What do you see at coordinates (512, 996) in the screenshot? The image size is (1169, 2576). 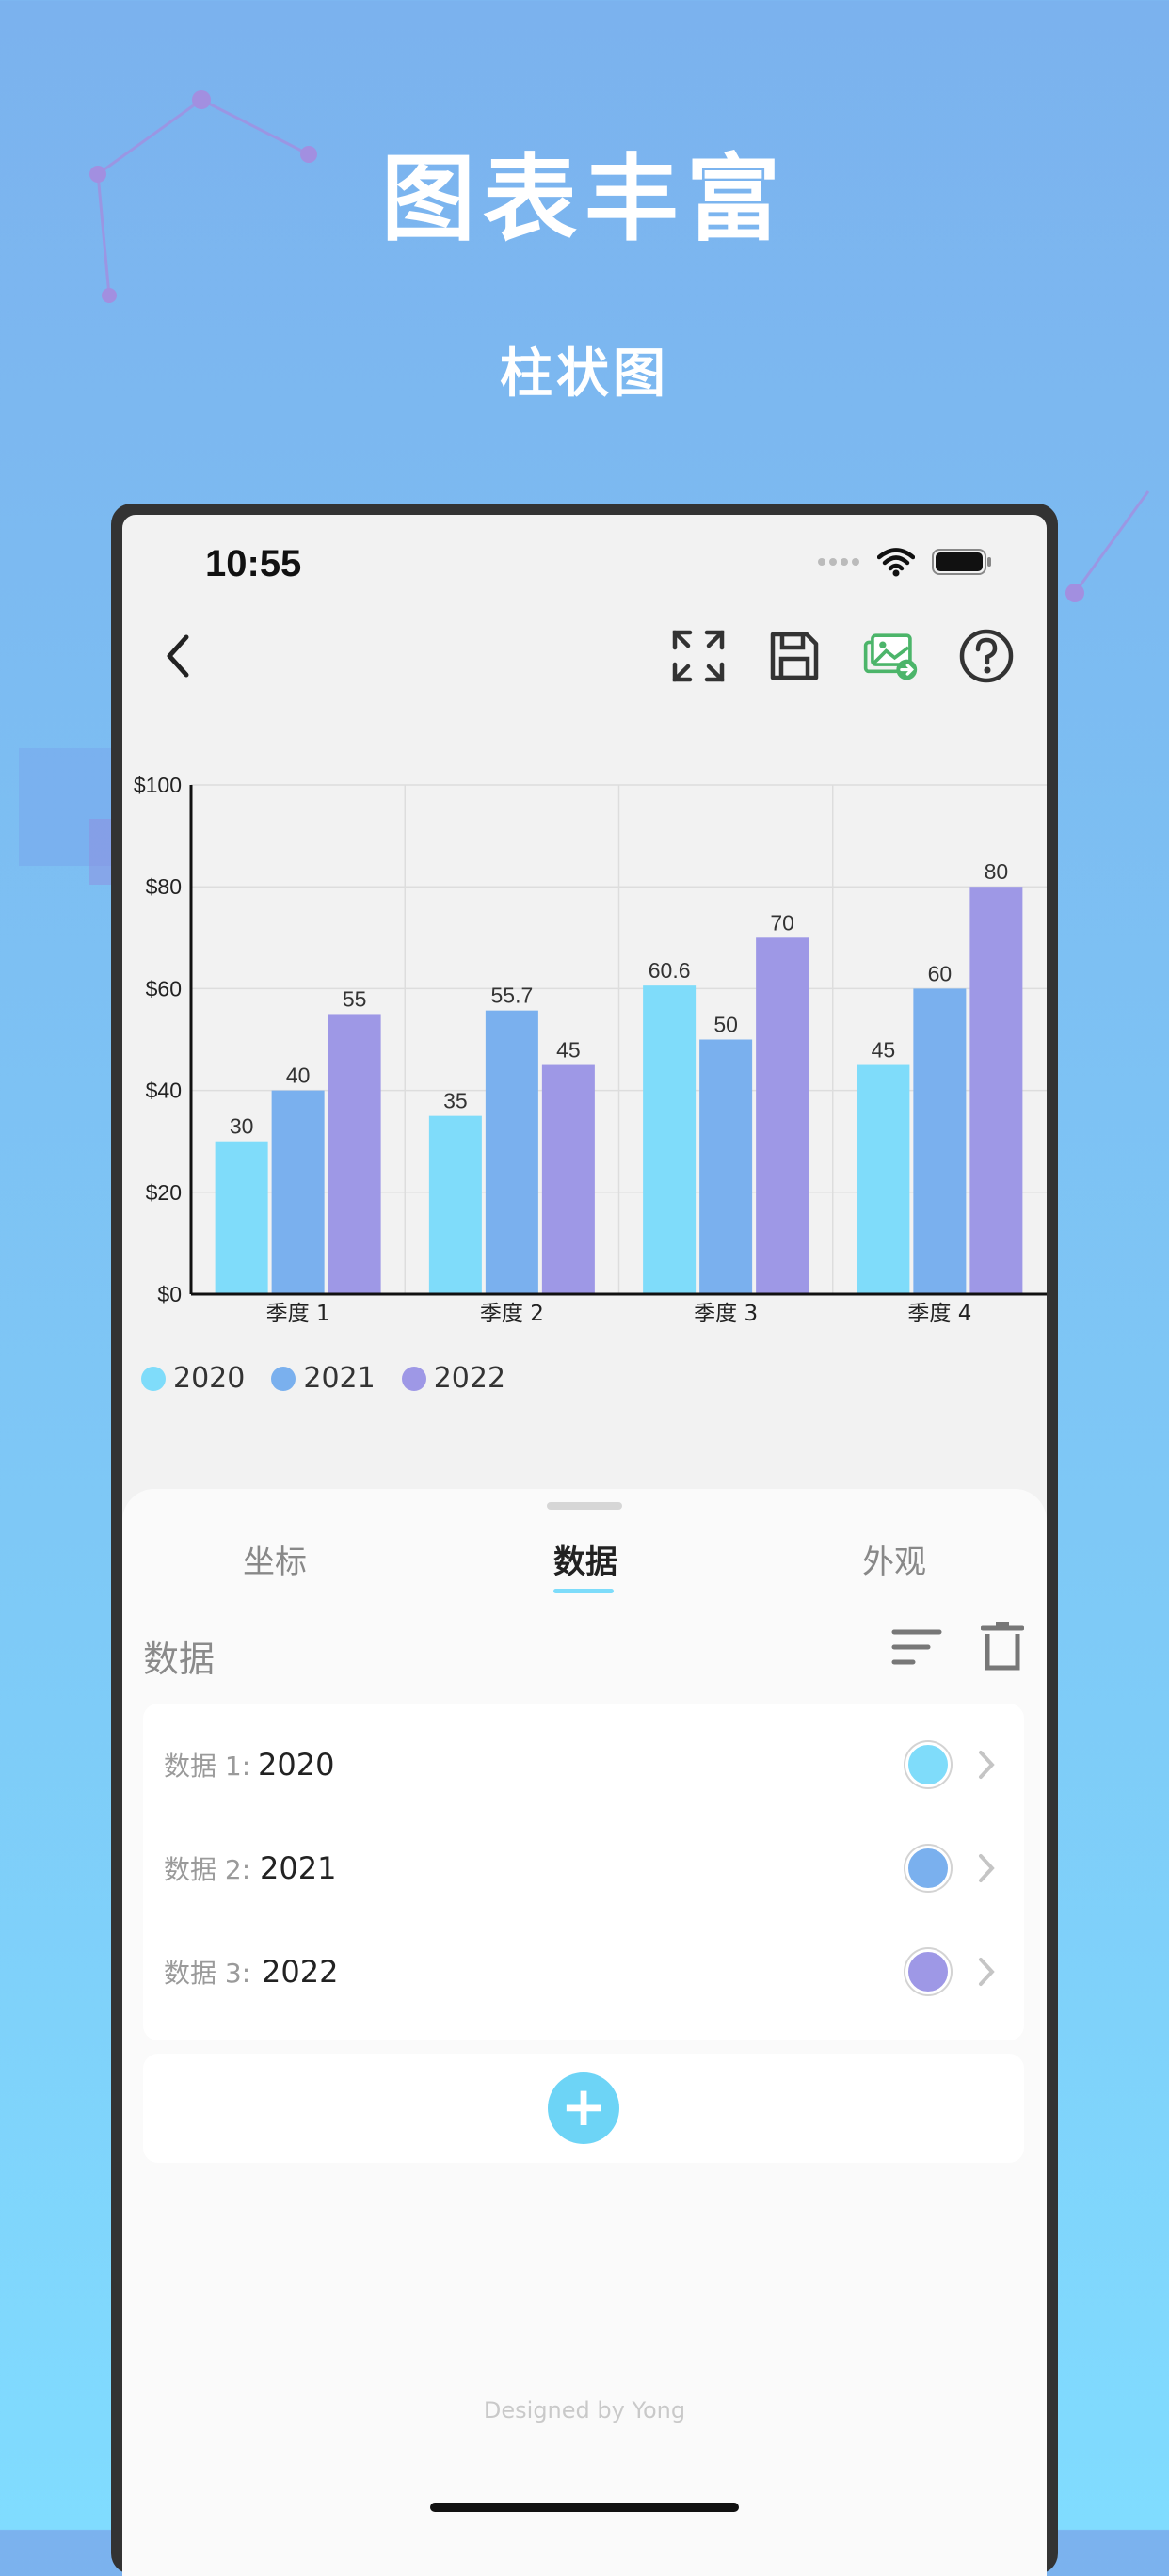 I see `bar-value-label: 55.7` at bounding box center [512, 996].